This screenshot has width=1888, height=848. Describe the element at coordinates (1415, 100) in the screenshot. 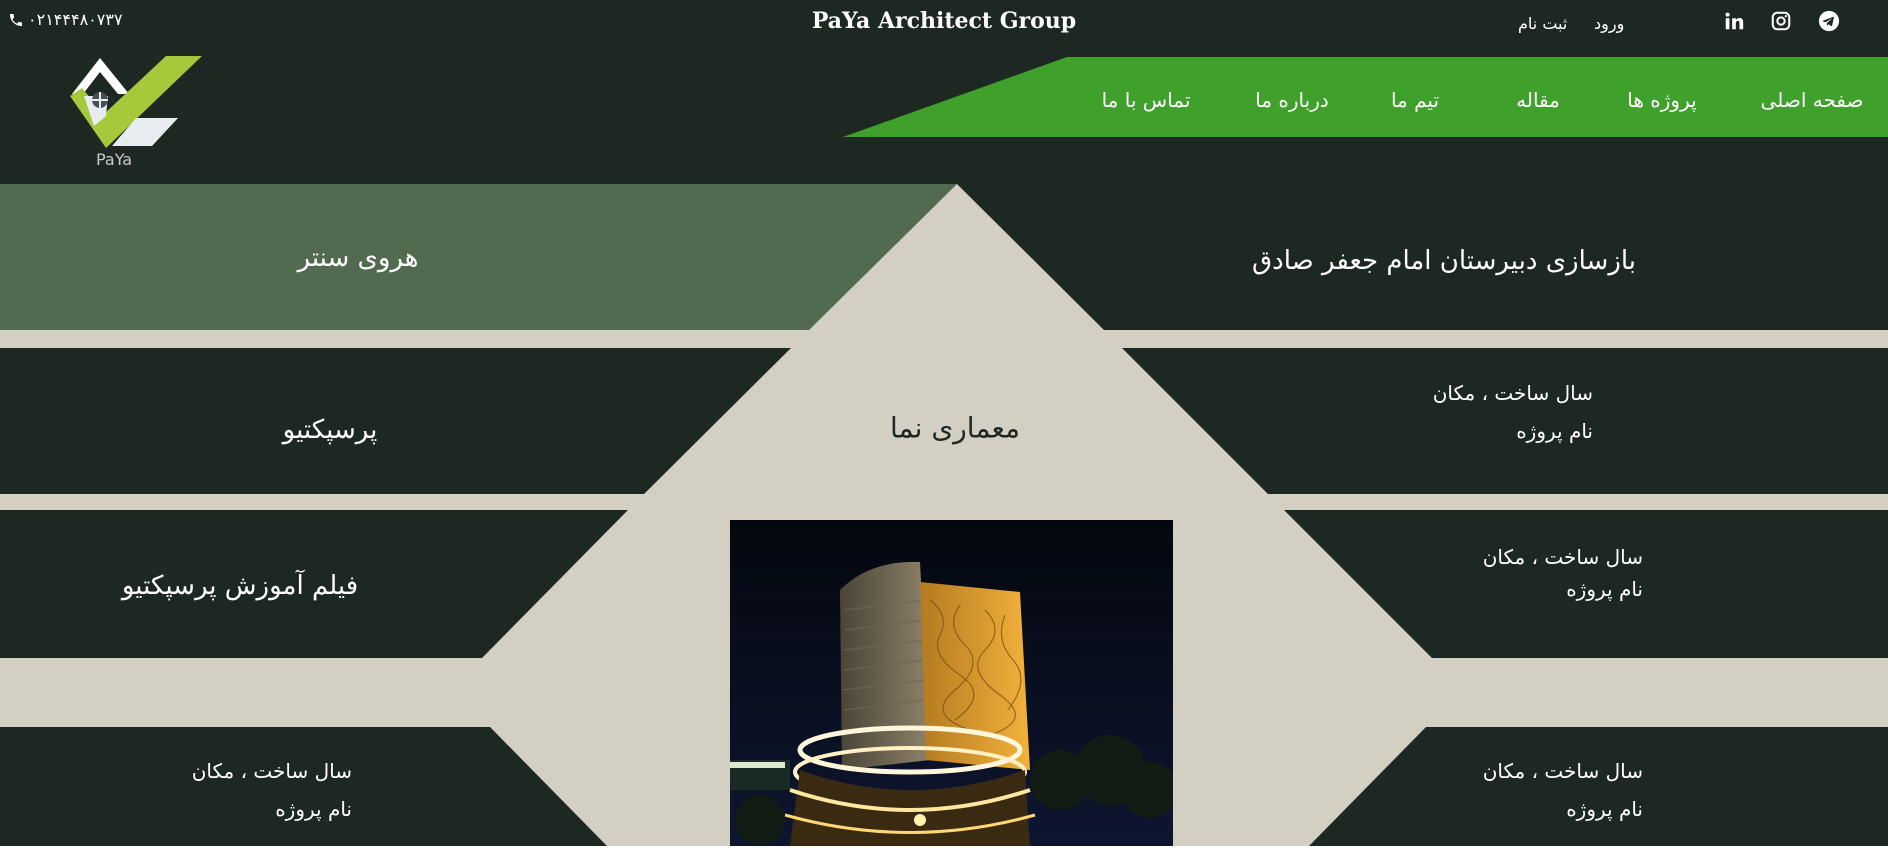

I see `nav-team: تیم ما` at that location.